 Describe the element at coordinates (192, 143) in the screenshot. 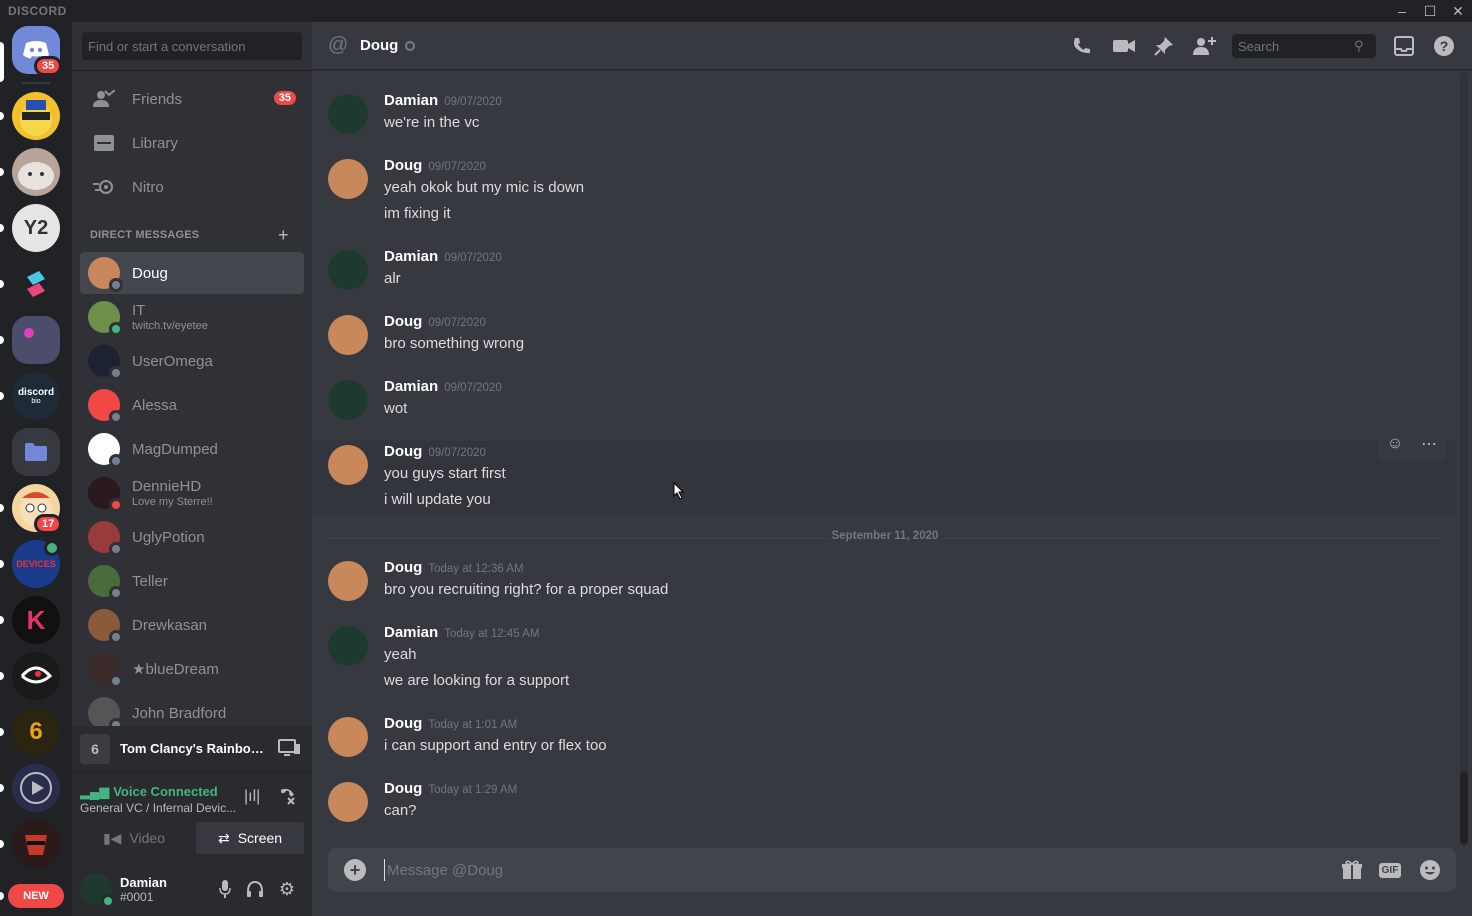

I see `nav-library: Library` at that location.